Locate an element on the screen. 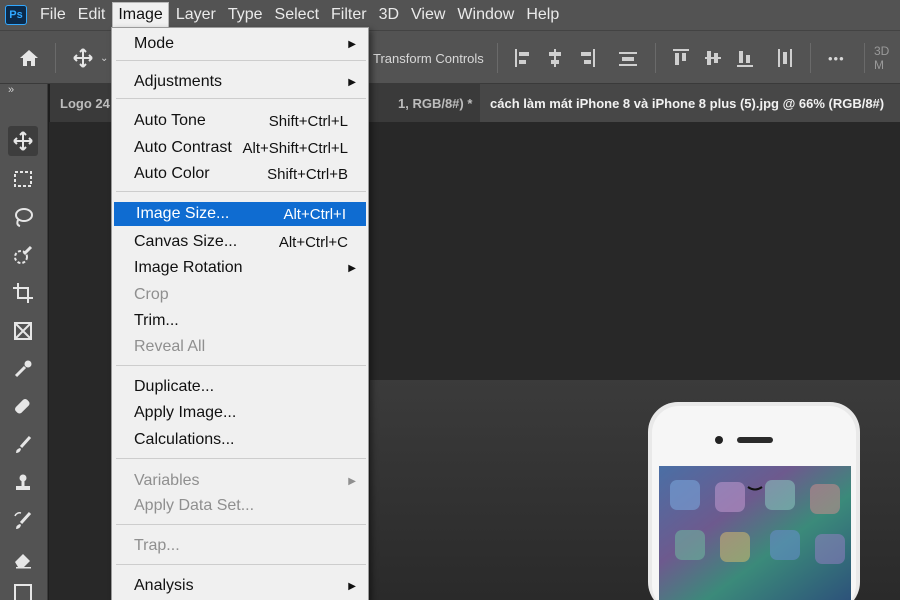 This screenshot has height=600, width=900. photoshop-logo: Ps is located at coordinates (16, 15).